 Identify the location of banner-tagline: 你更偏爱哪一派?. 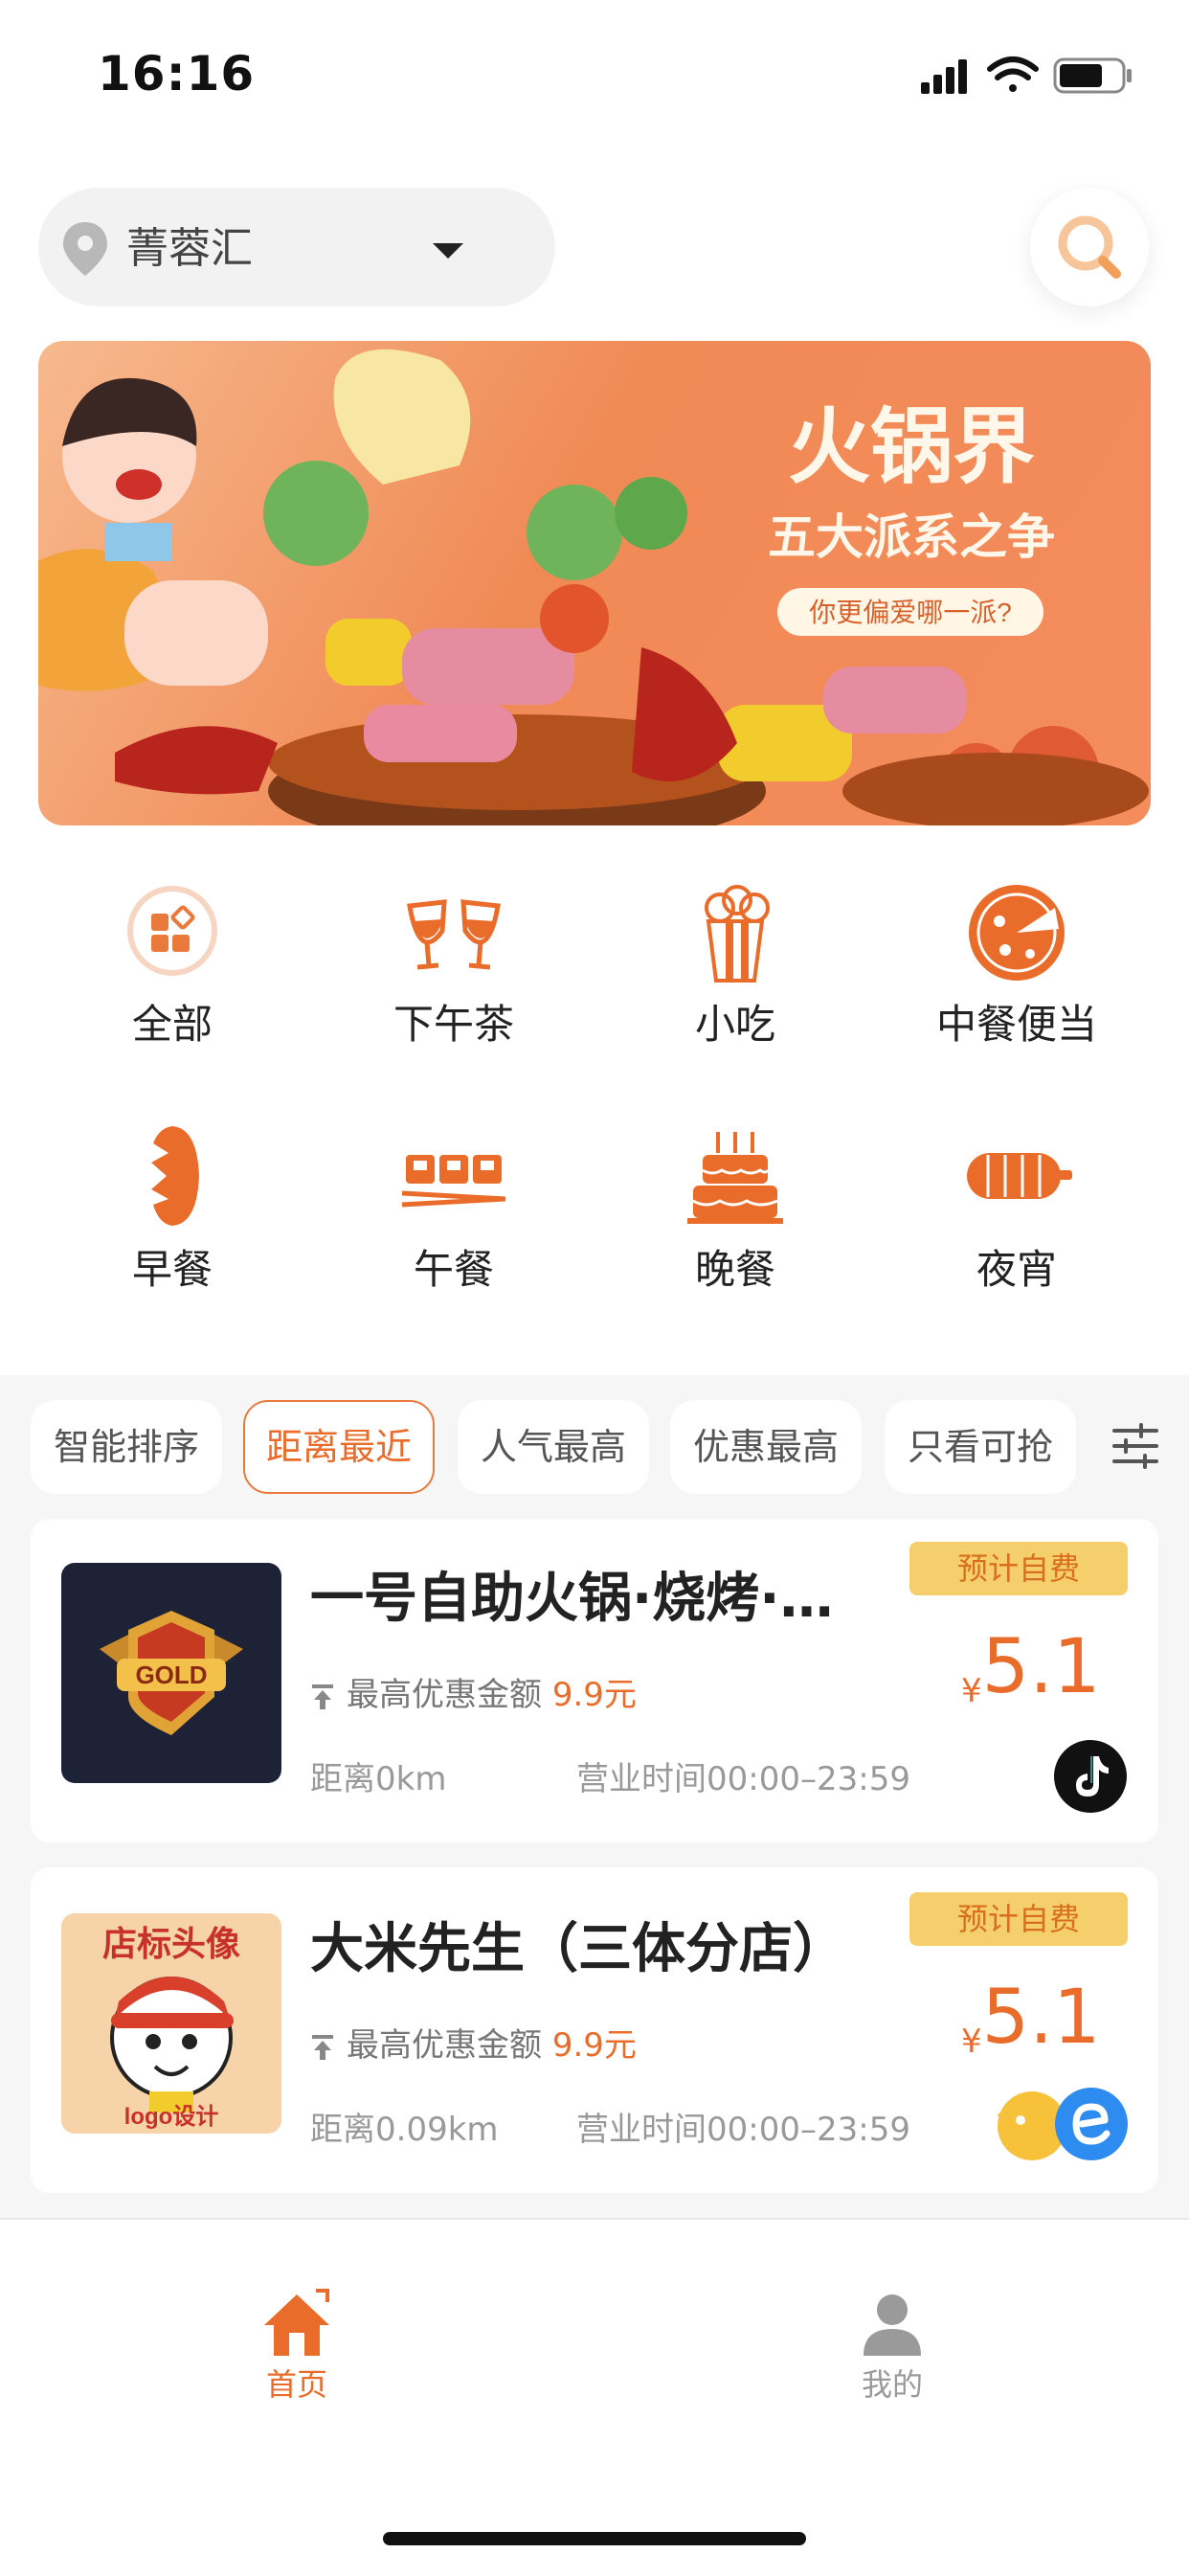
(910, 612).